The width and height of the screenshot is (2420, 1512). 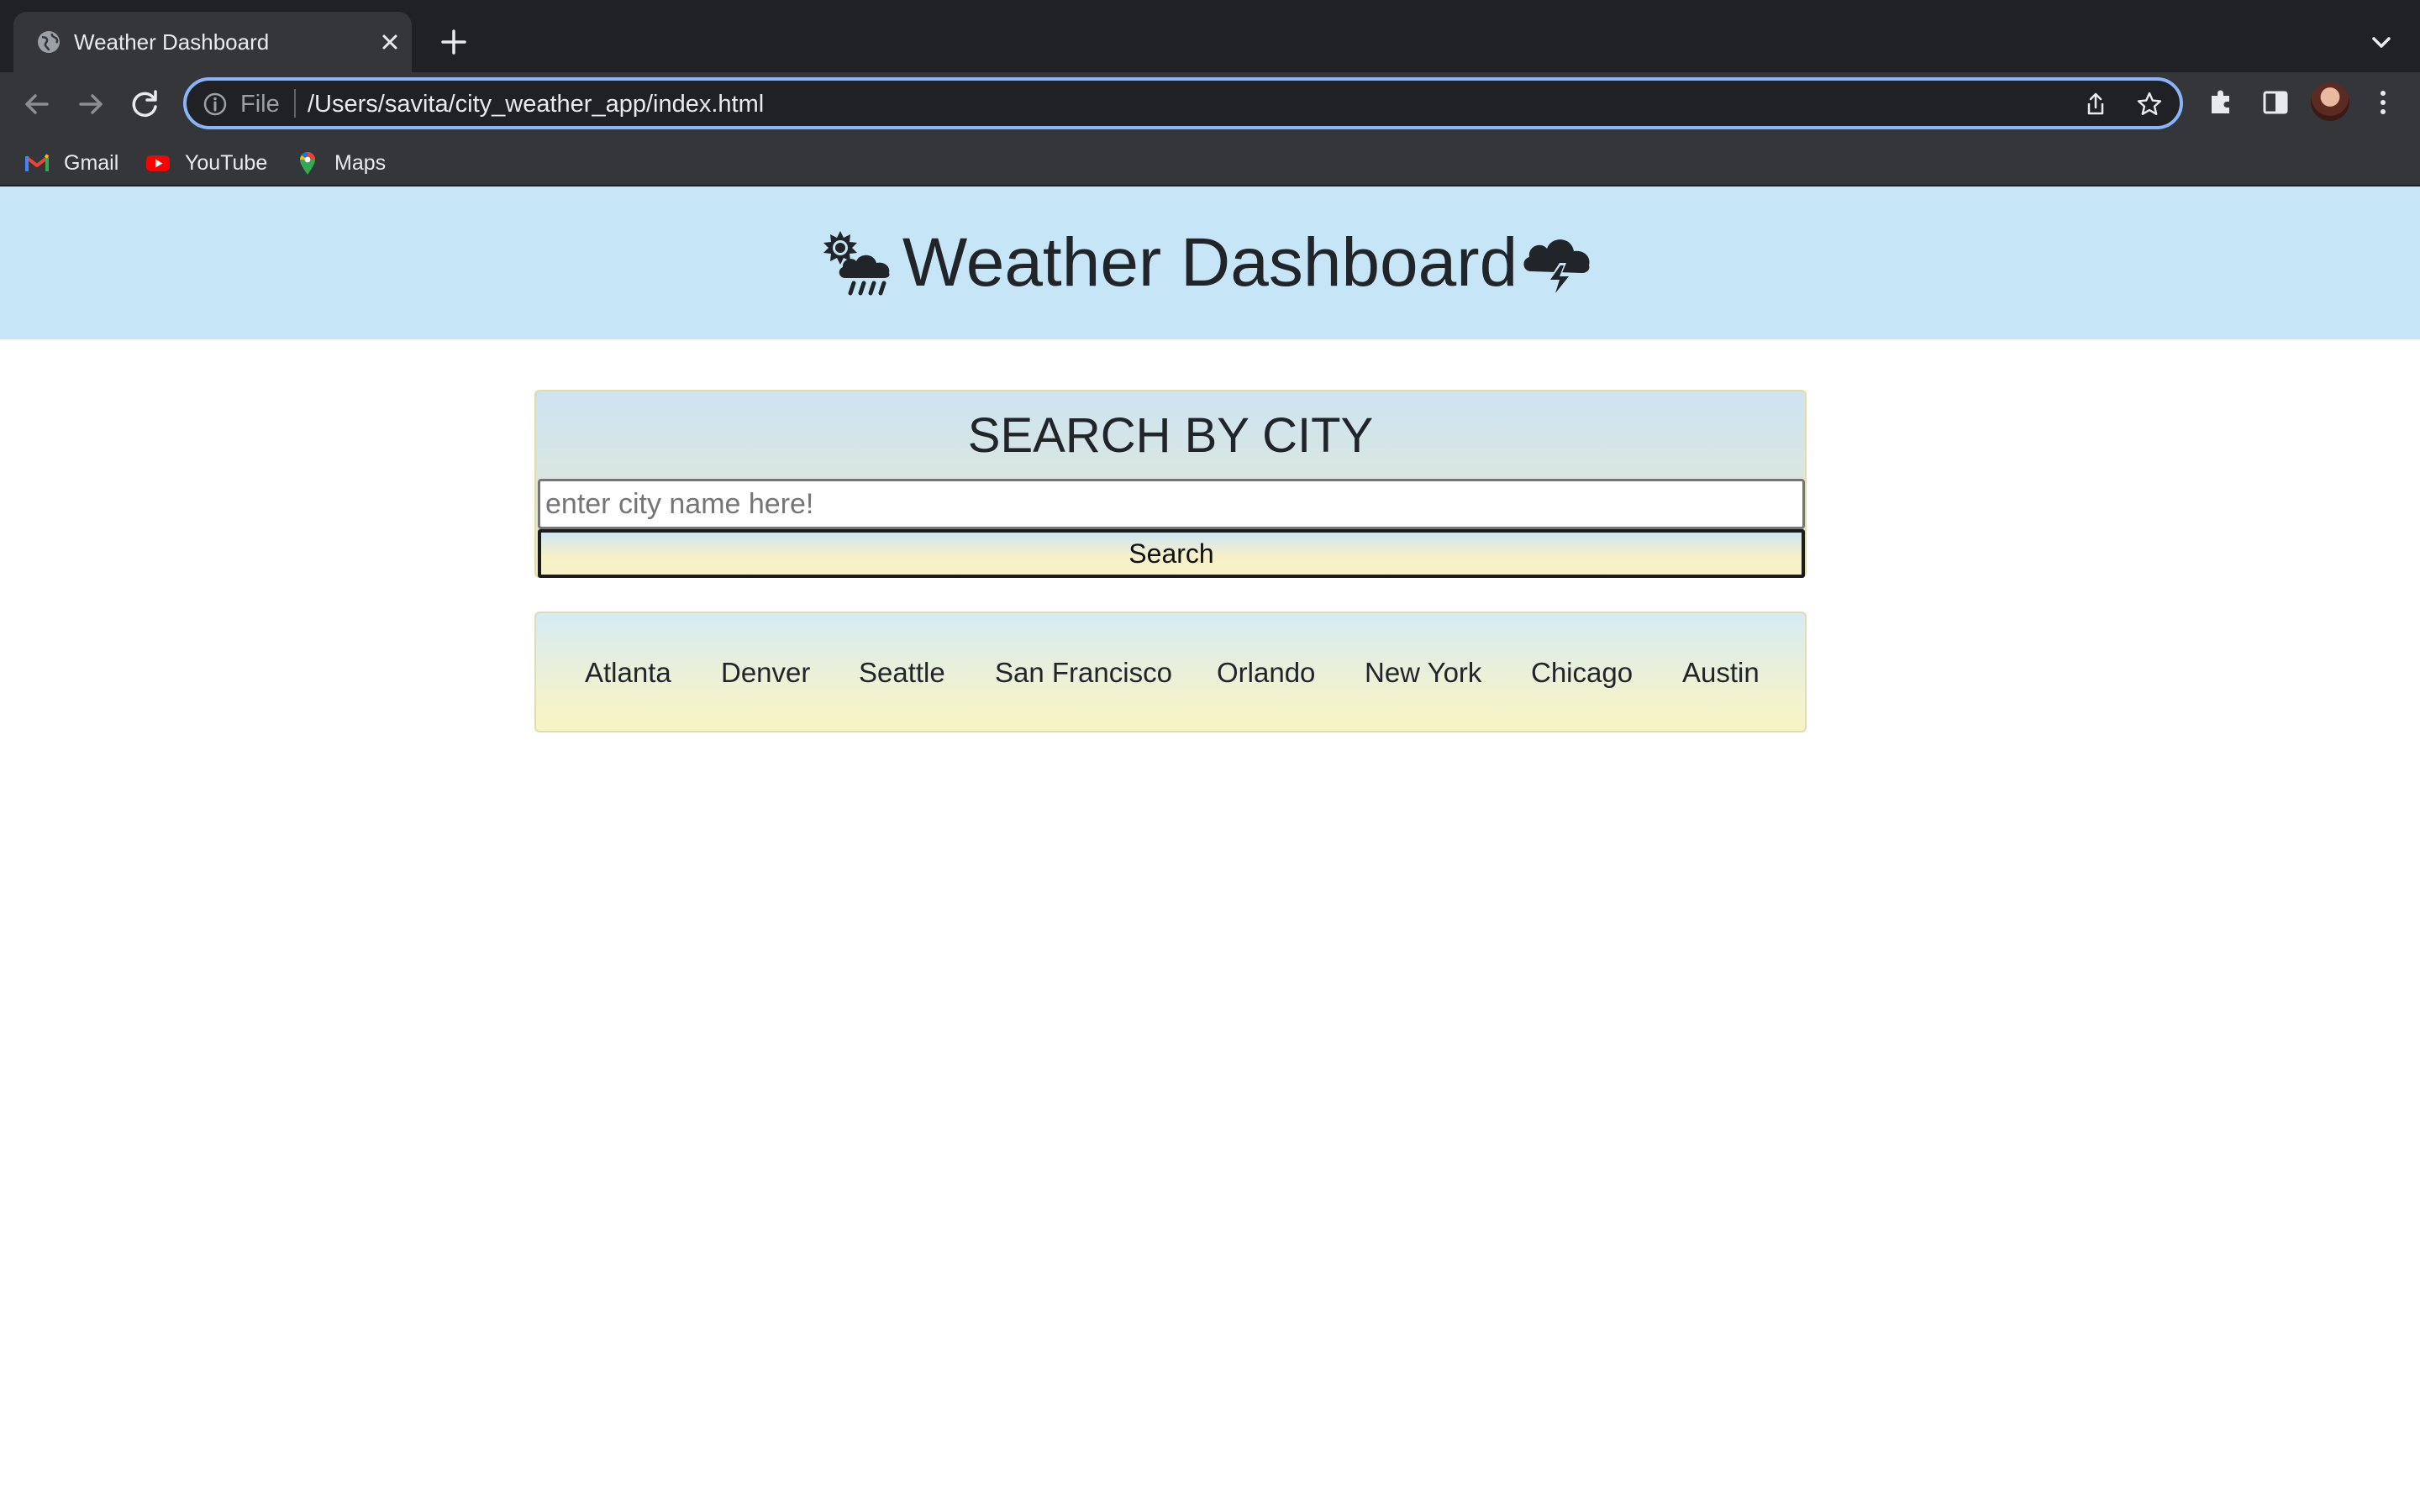 I want to click on city-button-seattle: Seattle, so click(x=902, y=673).